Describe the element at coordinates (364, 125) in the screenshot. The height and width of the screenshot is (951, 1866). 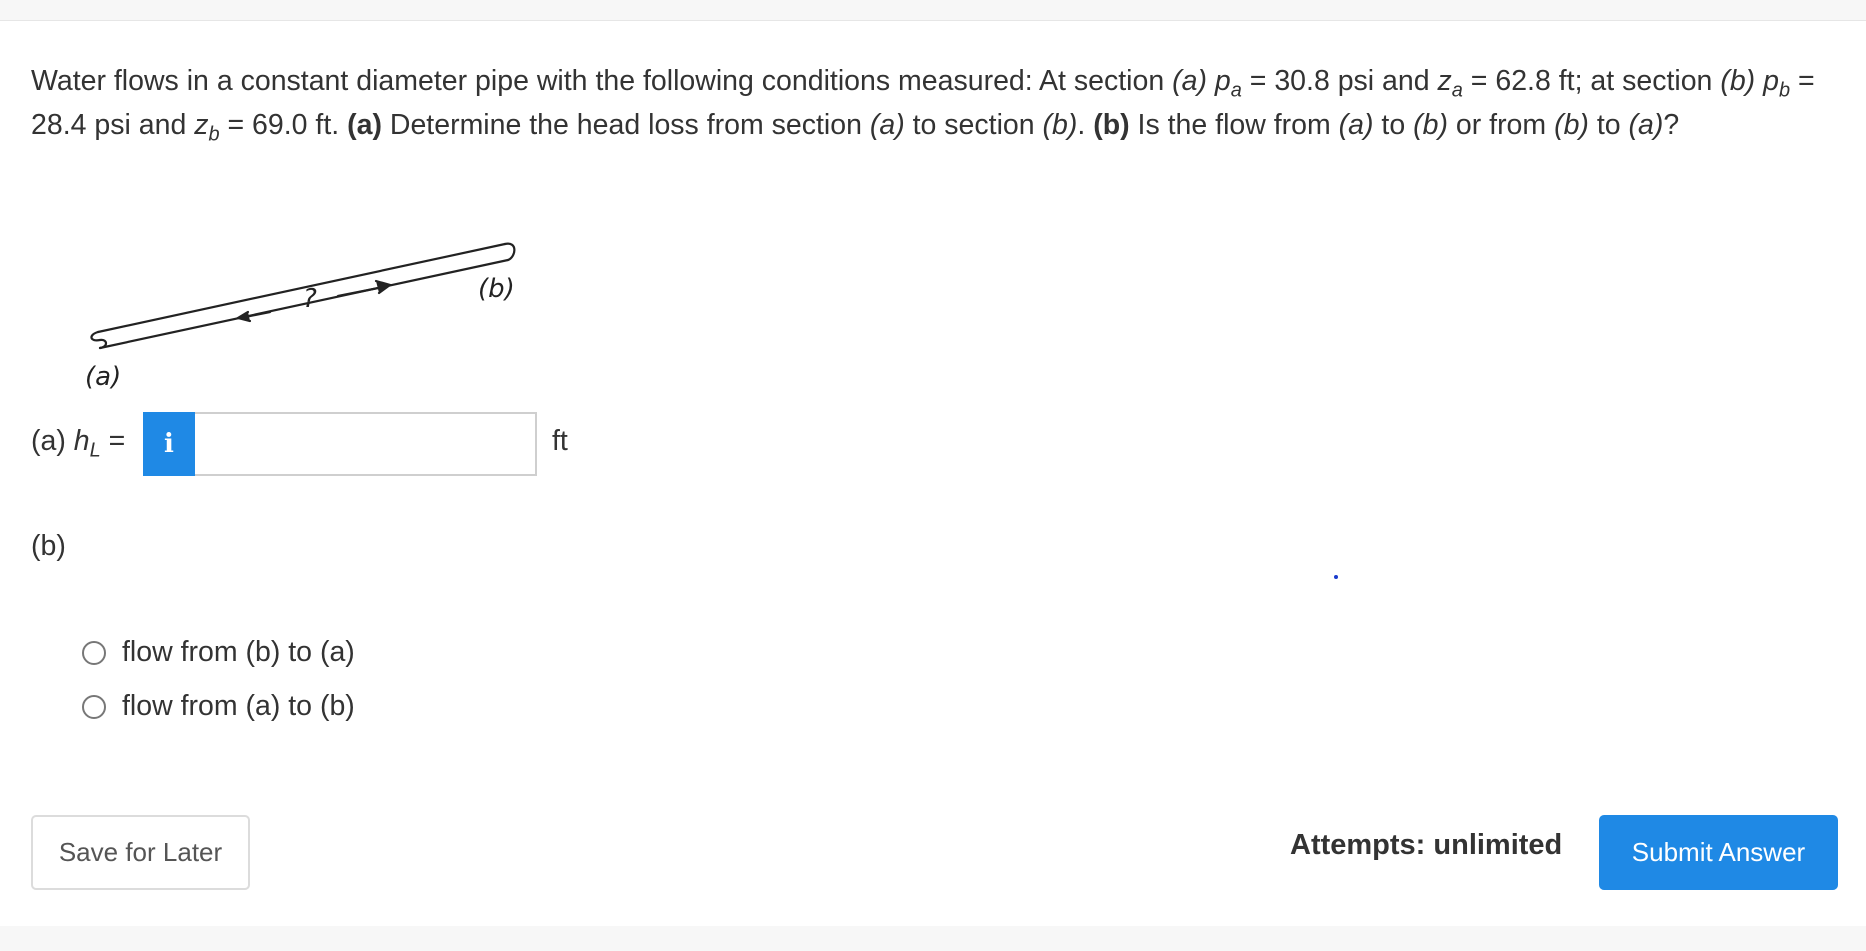
I see `part-a-tag: (a)` at that location.